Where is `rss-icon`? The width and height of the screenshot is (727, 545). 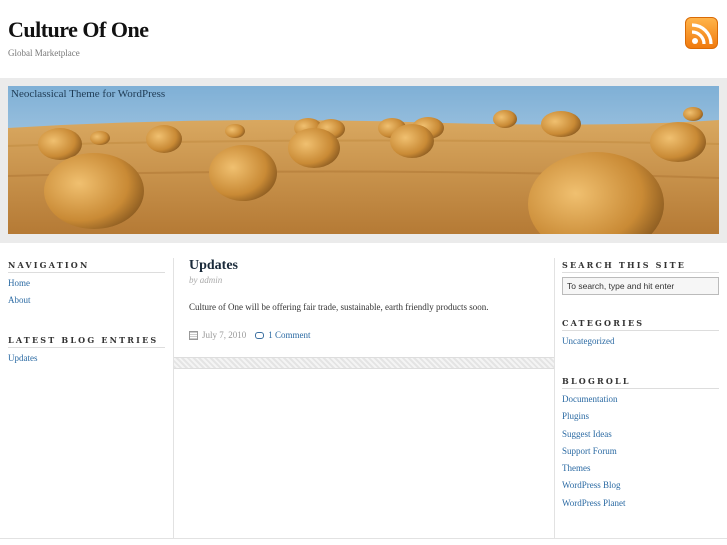
rss-icon is located at coordinates (701, 33).